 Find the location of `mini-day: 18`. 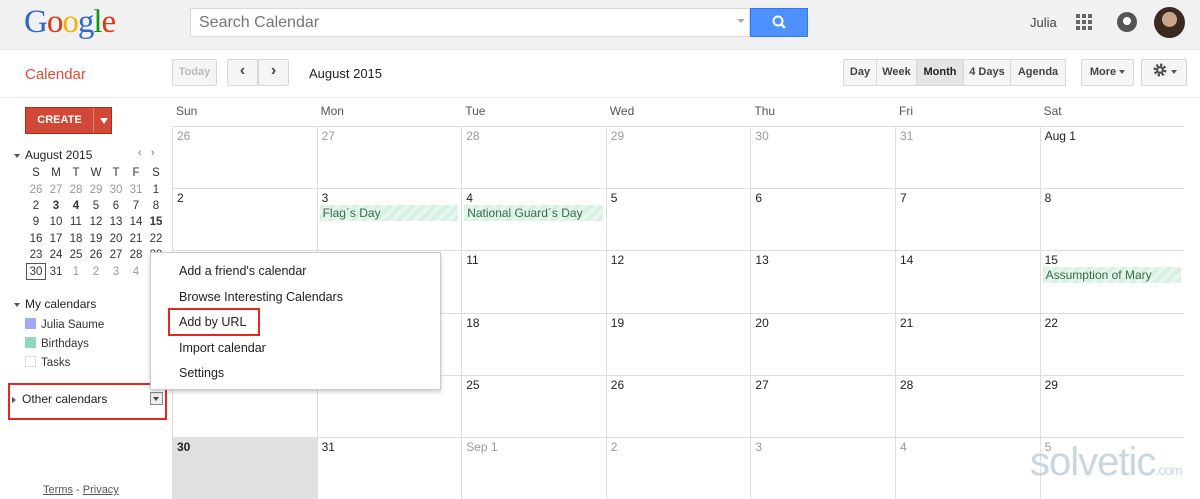

mini-day: 18 is located at coordinates (76, 239).